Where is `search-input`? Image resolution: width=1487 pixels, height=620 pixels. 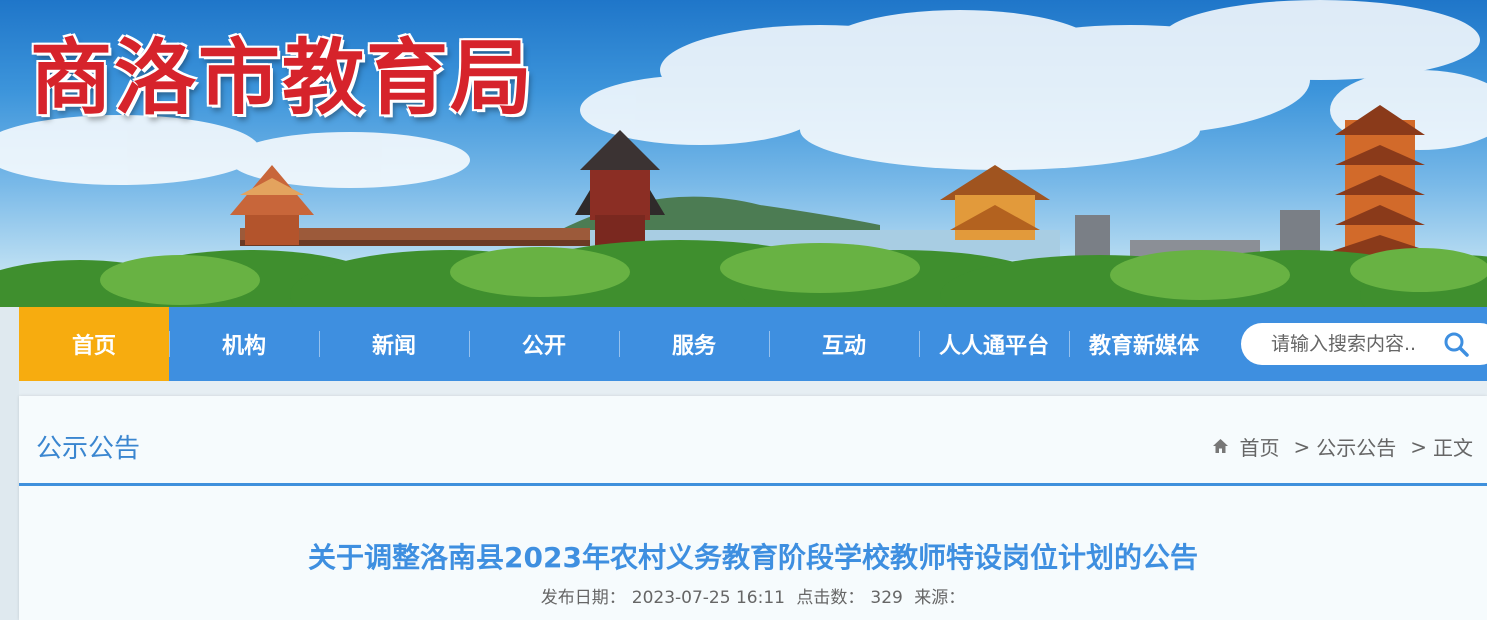
search-input is located at coordinates (1356, 344).